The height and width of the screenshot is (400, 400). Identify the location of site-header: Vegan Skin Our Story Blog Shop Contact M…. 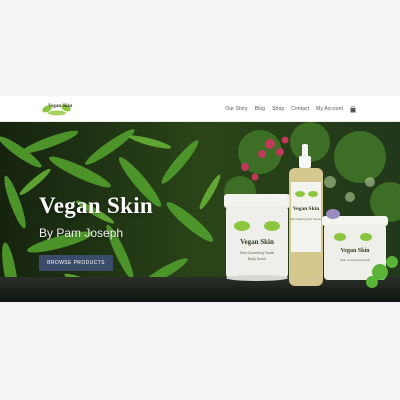
(200, 109).